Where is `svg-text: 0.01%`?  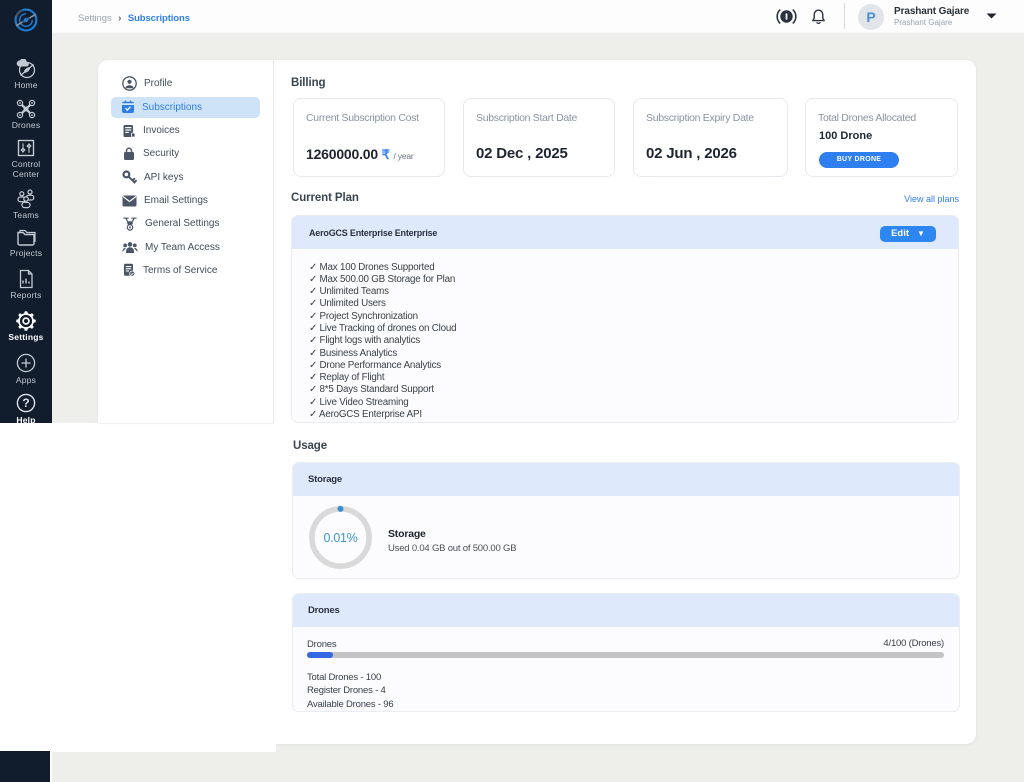
svg-text: 0.01% is located at coordinates (341, 538).